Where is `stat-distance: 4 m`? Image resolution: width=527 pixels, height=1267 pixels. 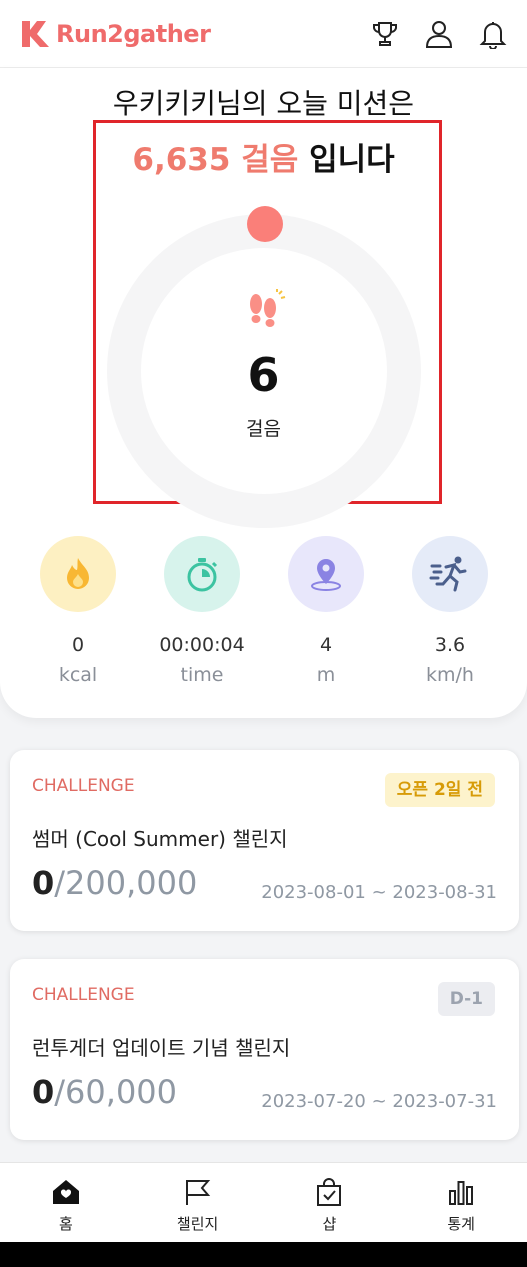 stat-distance: 4 m is located at coordinates (326, 611).